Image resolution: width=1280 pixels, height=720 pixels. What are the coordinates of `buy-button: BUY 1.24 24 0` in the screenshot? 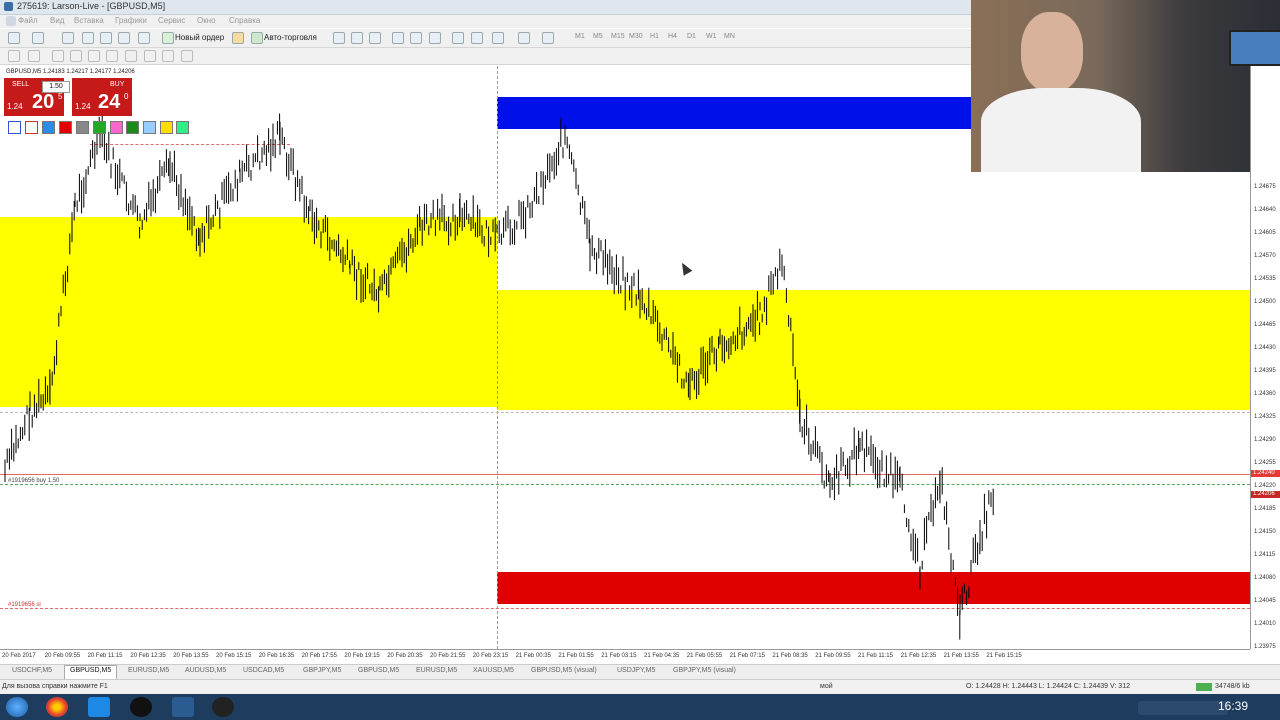 It's located at (102, 97).